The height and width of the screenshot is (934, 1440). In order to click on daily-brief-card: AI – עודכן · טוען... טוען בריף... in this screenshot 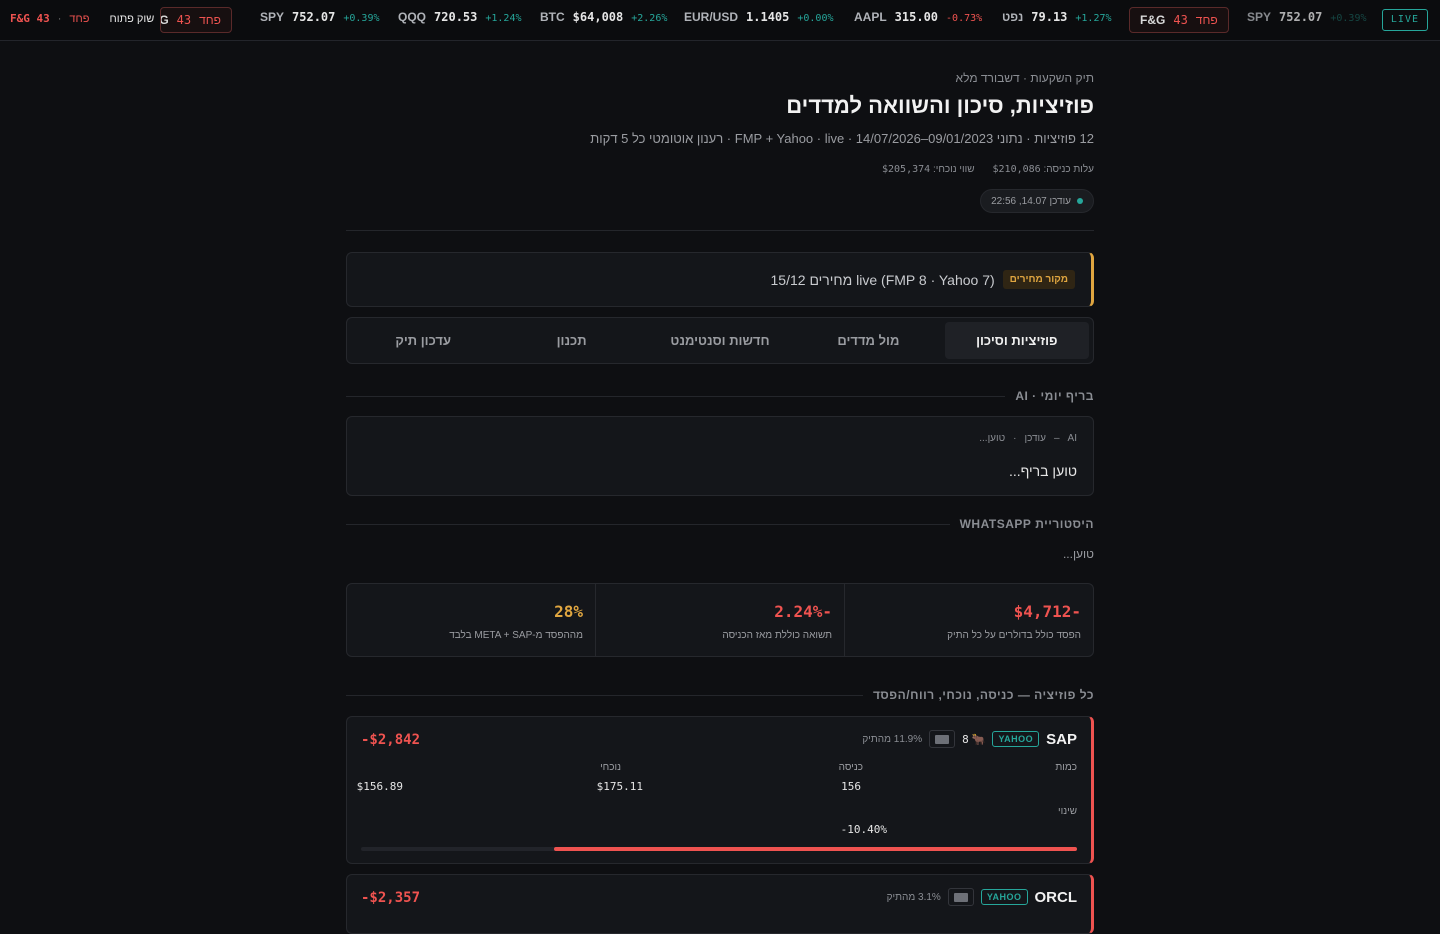, I will do `click(720, 456)`.